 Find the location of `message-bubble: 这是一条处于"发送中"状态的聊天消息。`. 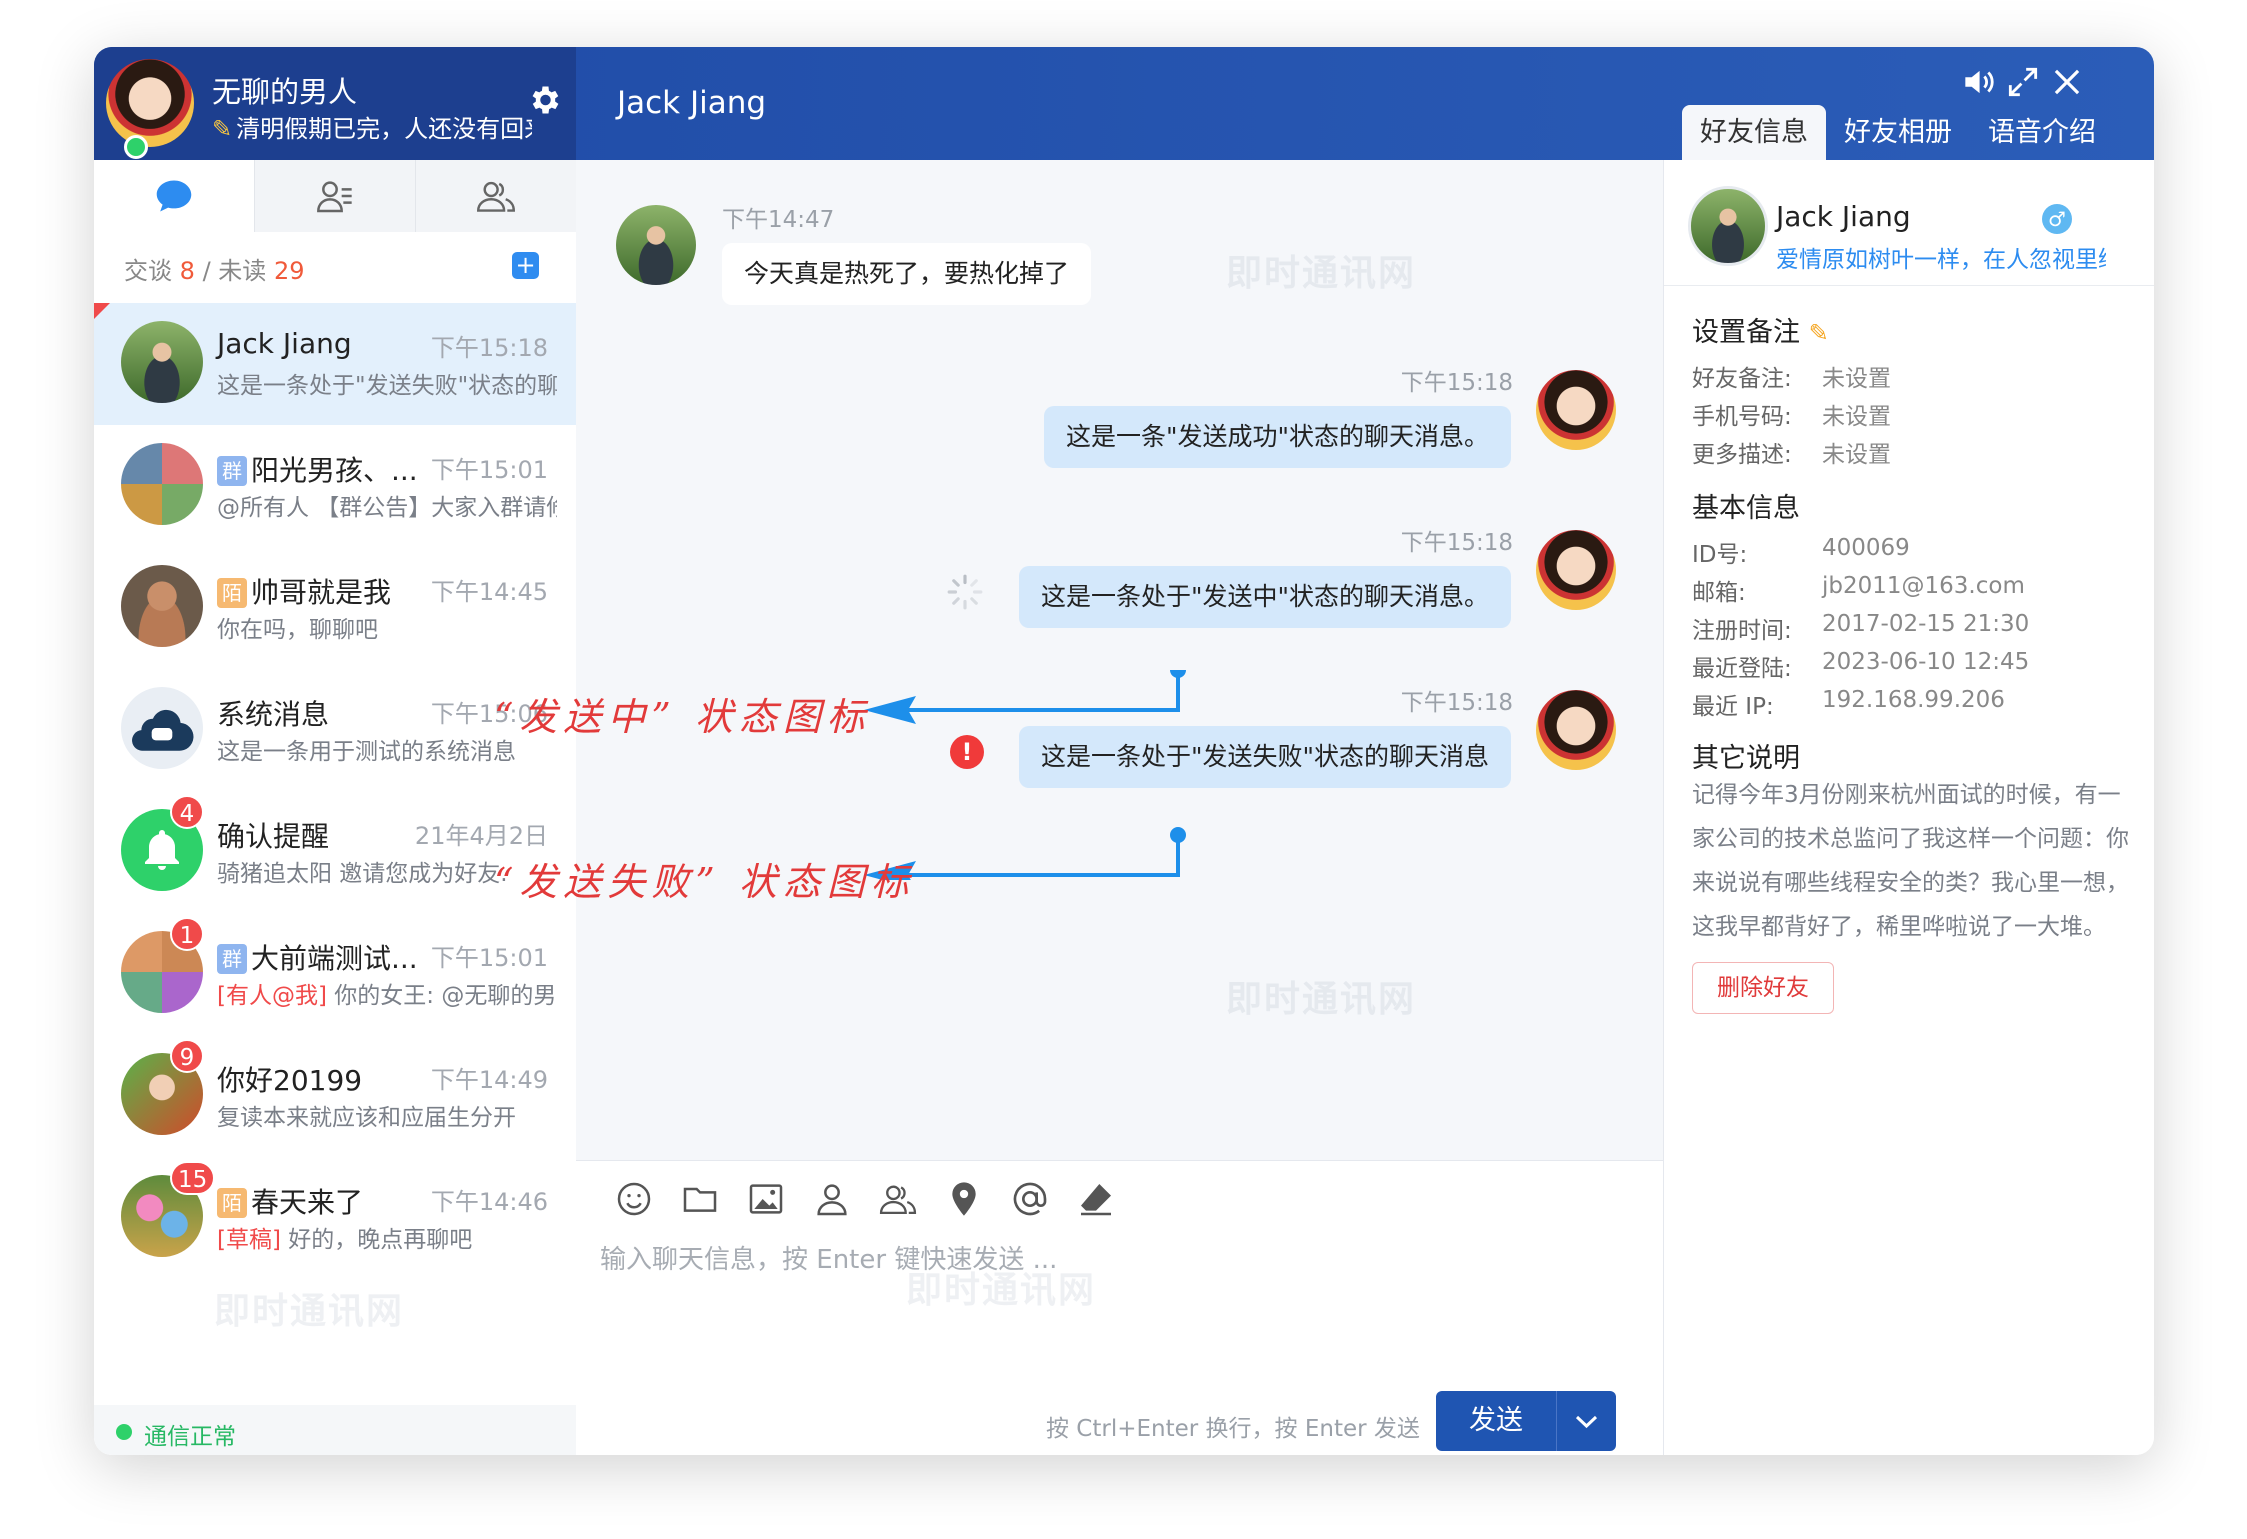

message-bubble: 这是一条处于"发送中"状态的聊天消息。 is located at coordinates (1265, 597).